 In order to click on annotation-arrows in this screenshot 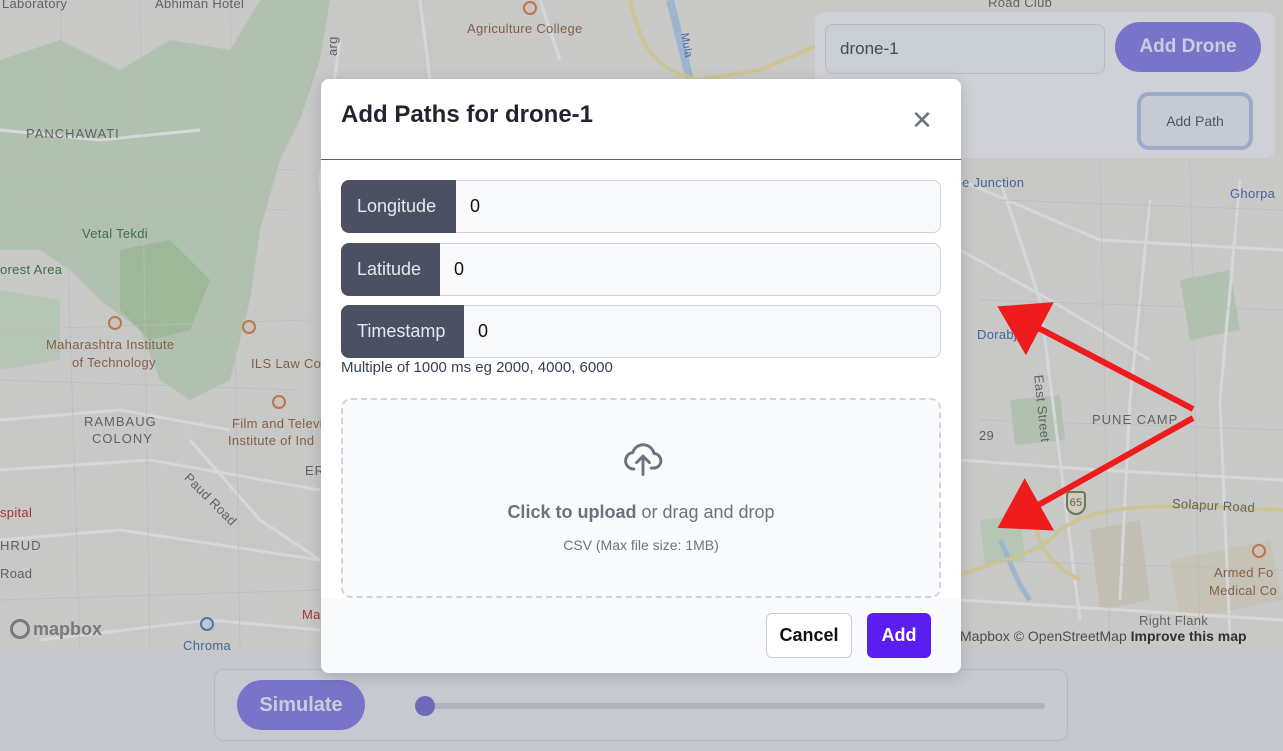, I will do `click(1096, 416)`.